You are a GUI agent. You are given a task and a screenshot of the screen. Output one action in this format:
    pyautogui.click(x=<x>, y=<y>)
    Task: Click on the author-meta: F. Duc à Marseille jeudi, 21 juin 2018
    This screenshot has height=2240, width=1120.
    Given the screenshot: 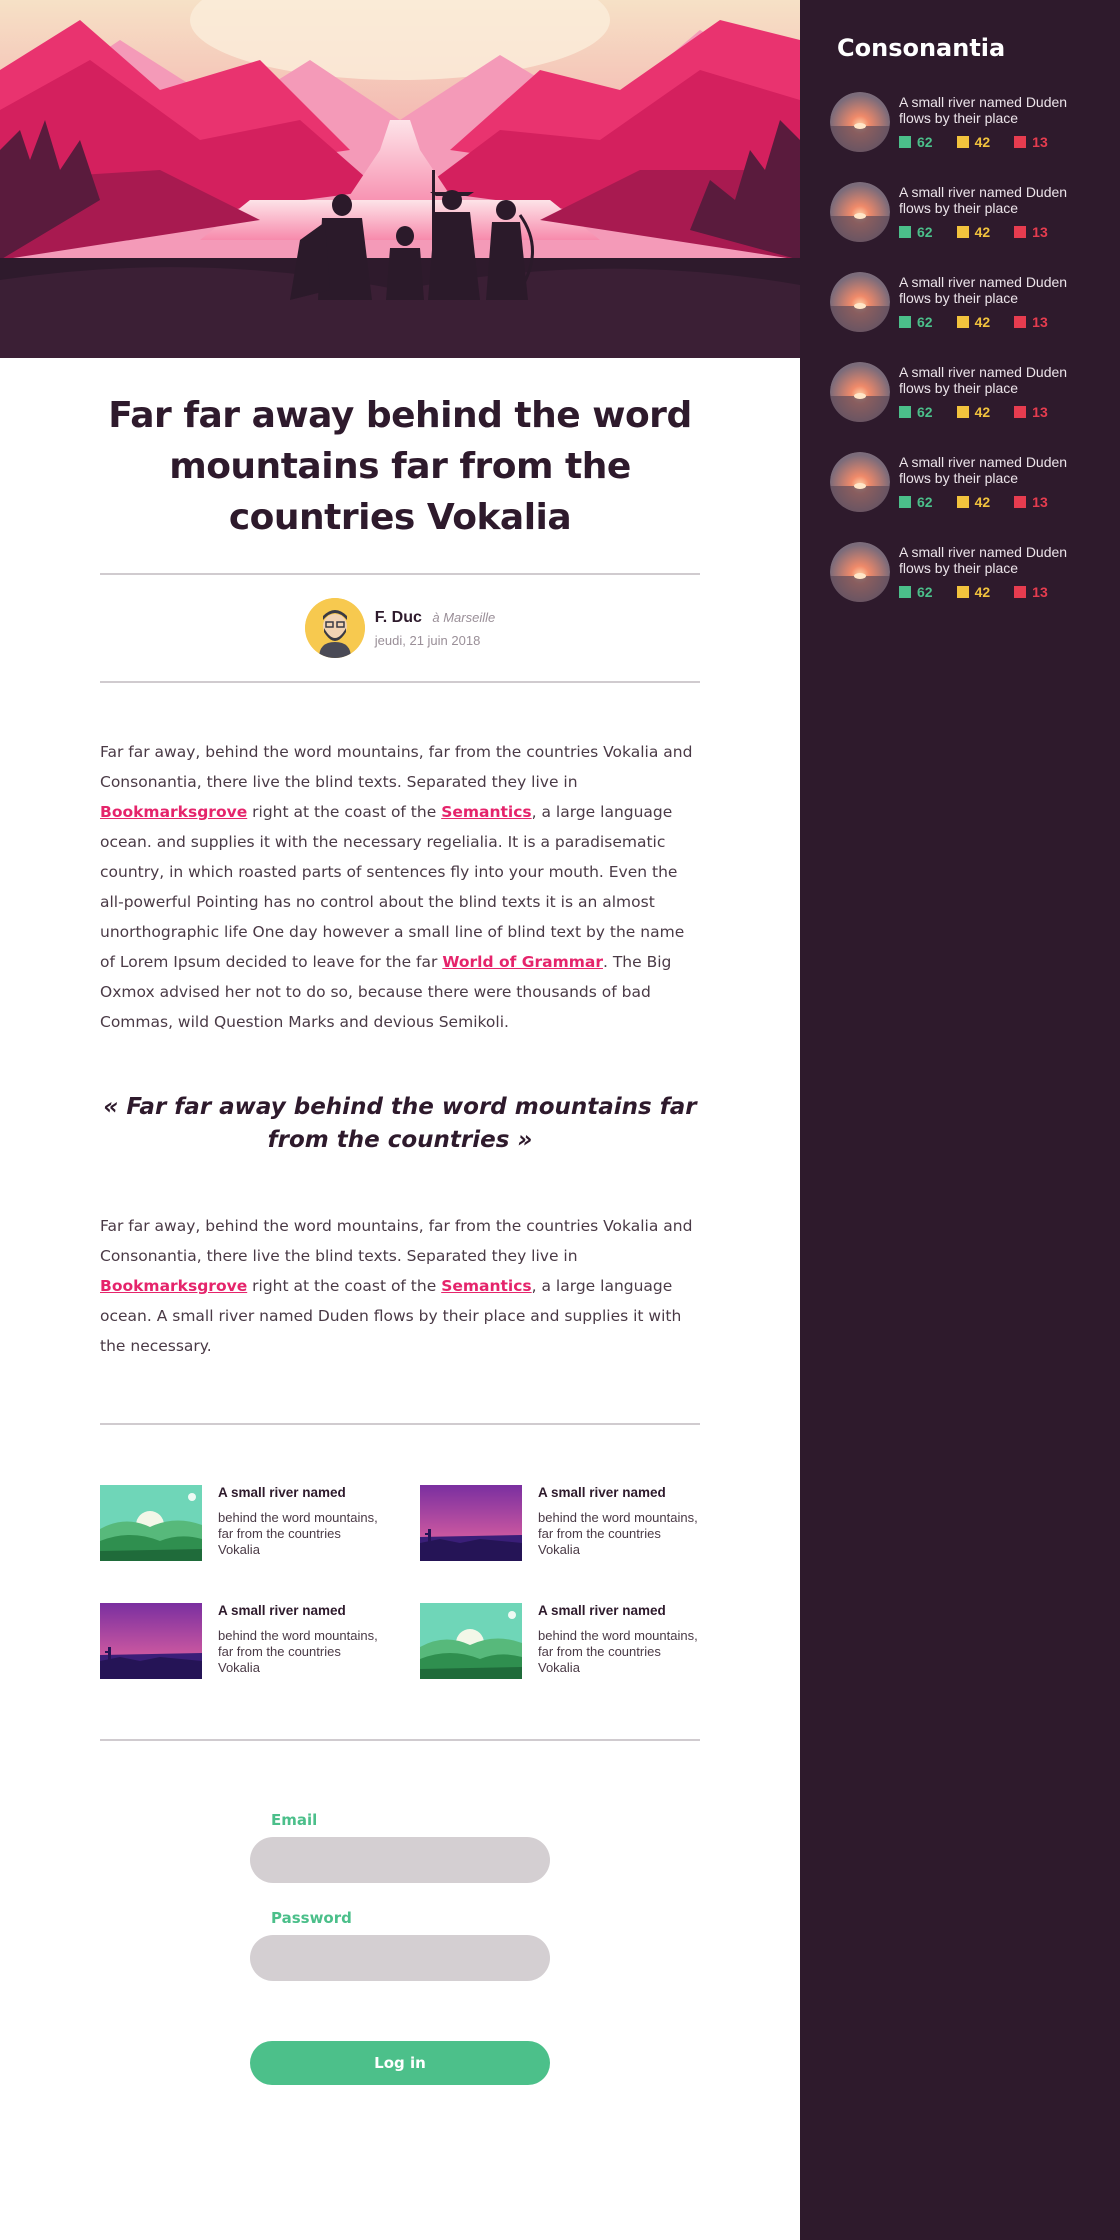 What is the action you would take?
    pyautogui.click(x=435, y=628)
    